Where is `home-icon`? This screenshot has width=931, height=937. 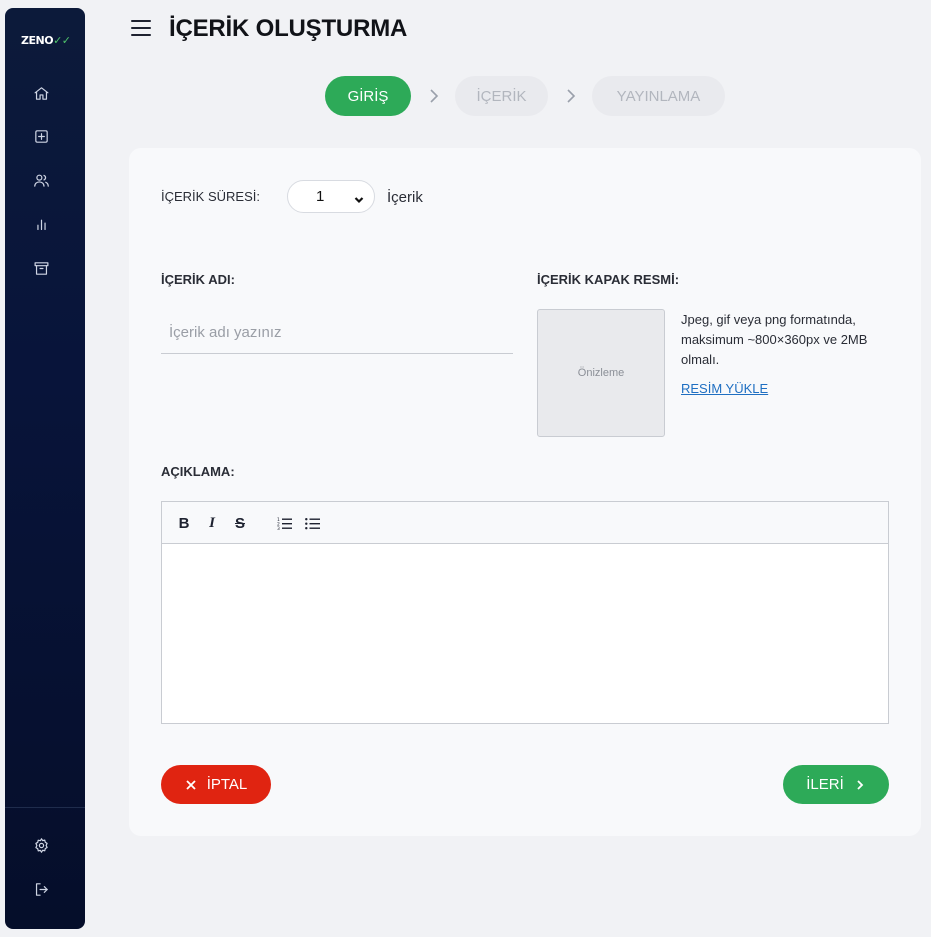 home-icon is located at coordinates (41, 93).